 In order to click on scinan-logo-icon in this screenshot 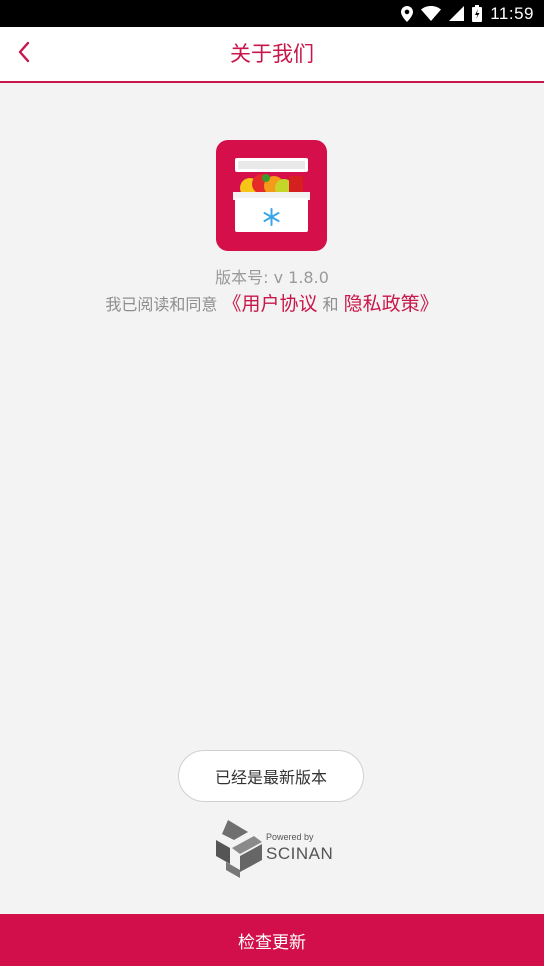, I will do `click(239, 849)`.